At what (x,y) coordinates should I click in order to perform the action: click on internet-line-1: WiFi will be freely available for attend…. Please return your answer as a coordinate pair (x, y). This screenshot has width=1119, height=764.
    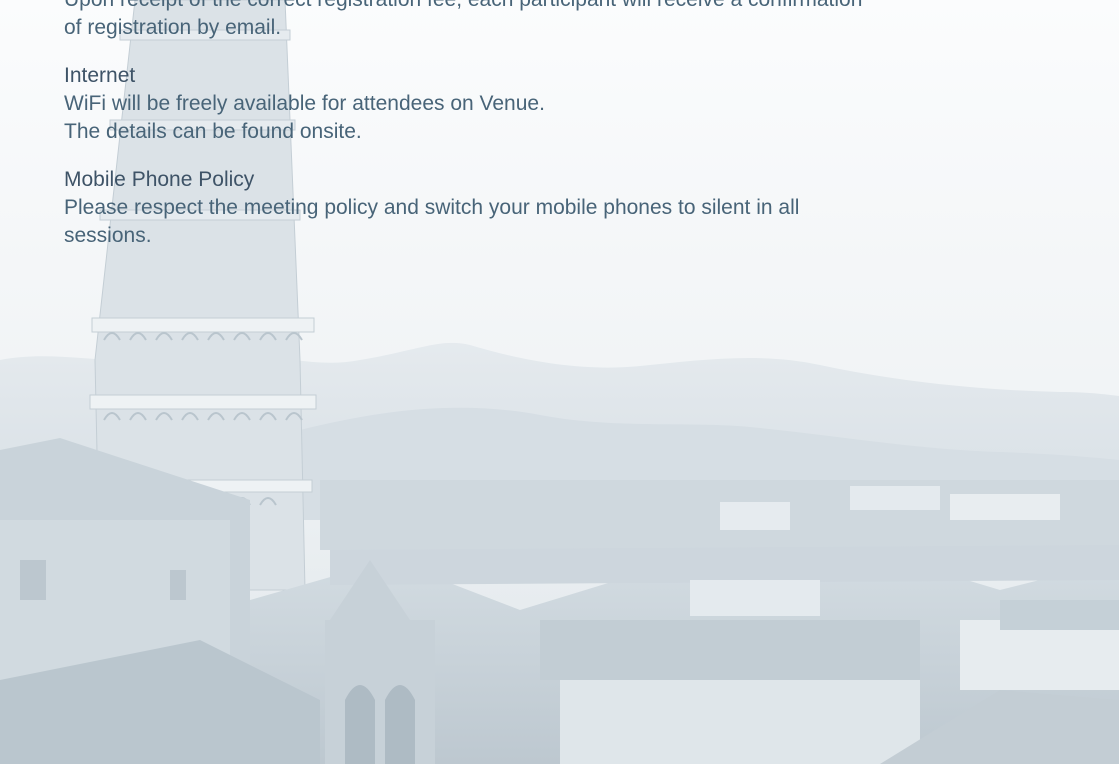
    Looking at the image, I should click on (304, 103).